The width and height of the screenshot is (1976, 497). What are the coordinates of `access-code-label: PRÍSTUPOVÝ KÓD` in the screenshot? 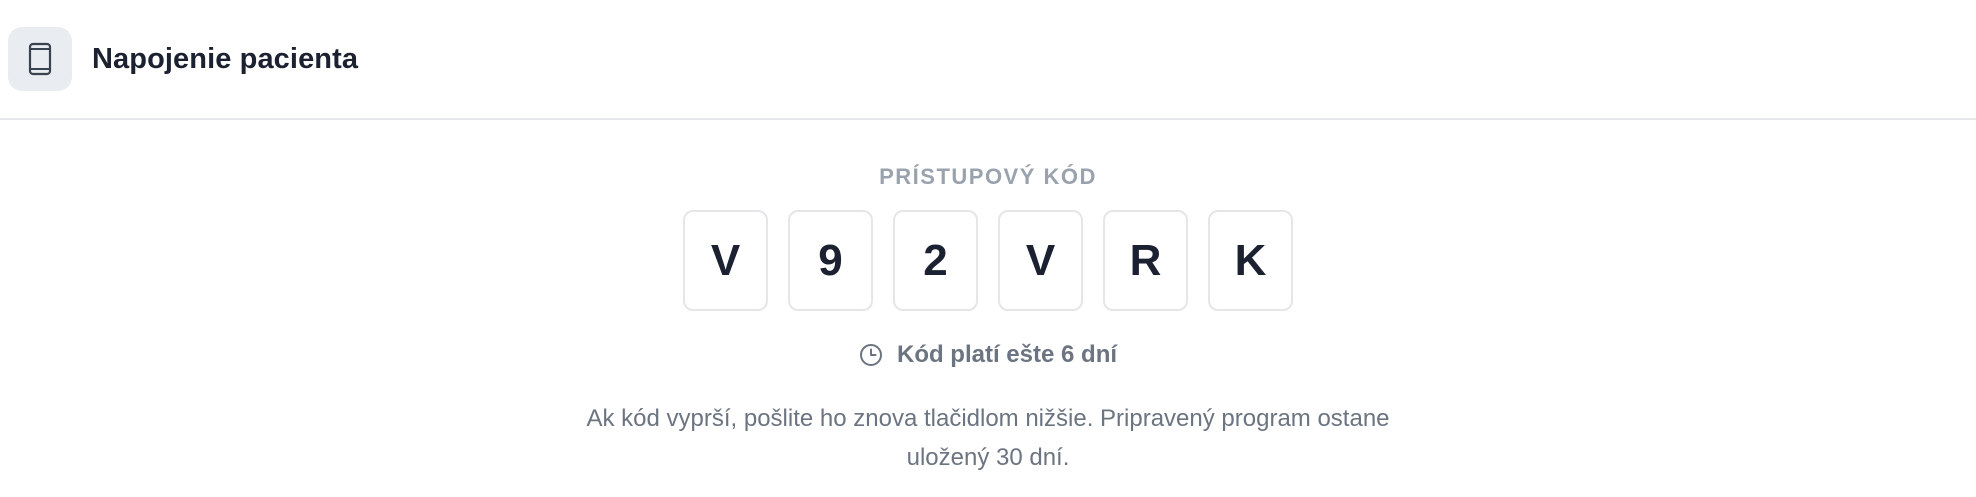 It's located at (988, 176).